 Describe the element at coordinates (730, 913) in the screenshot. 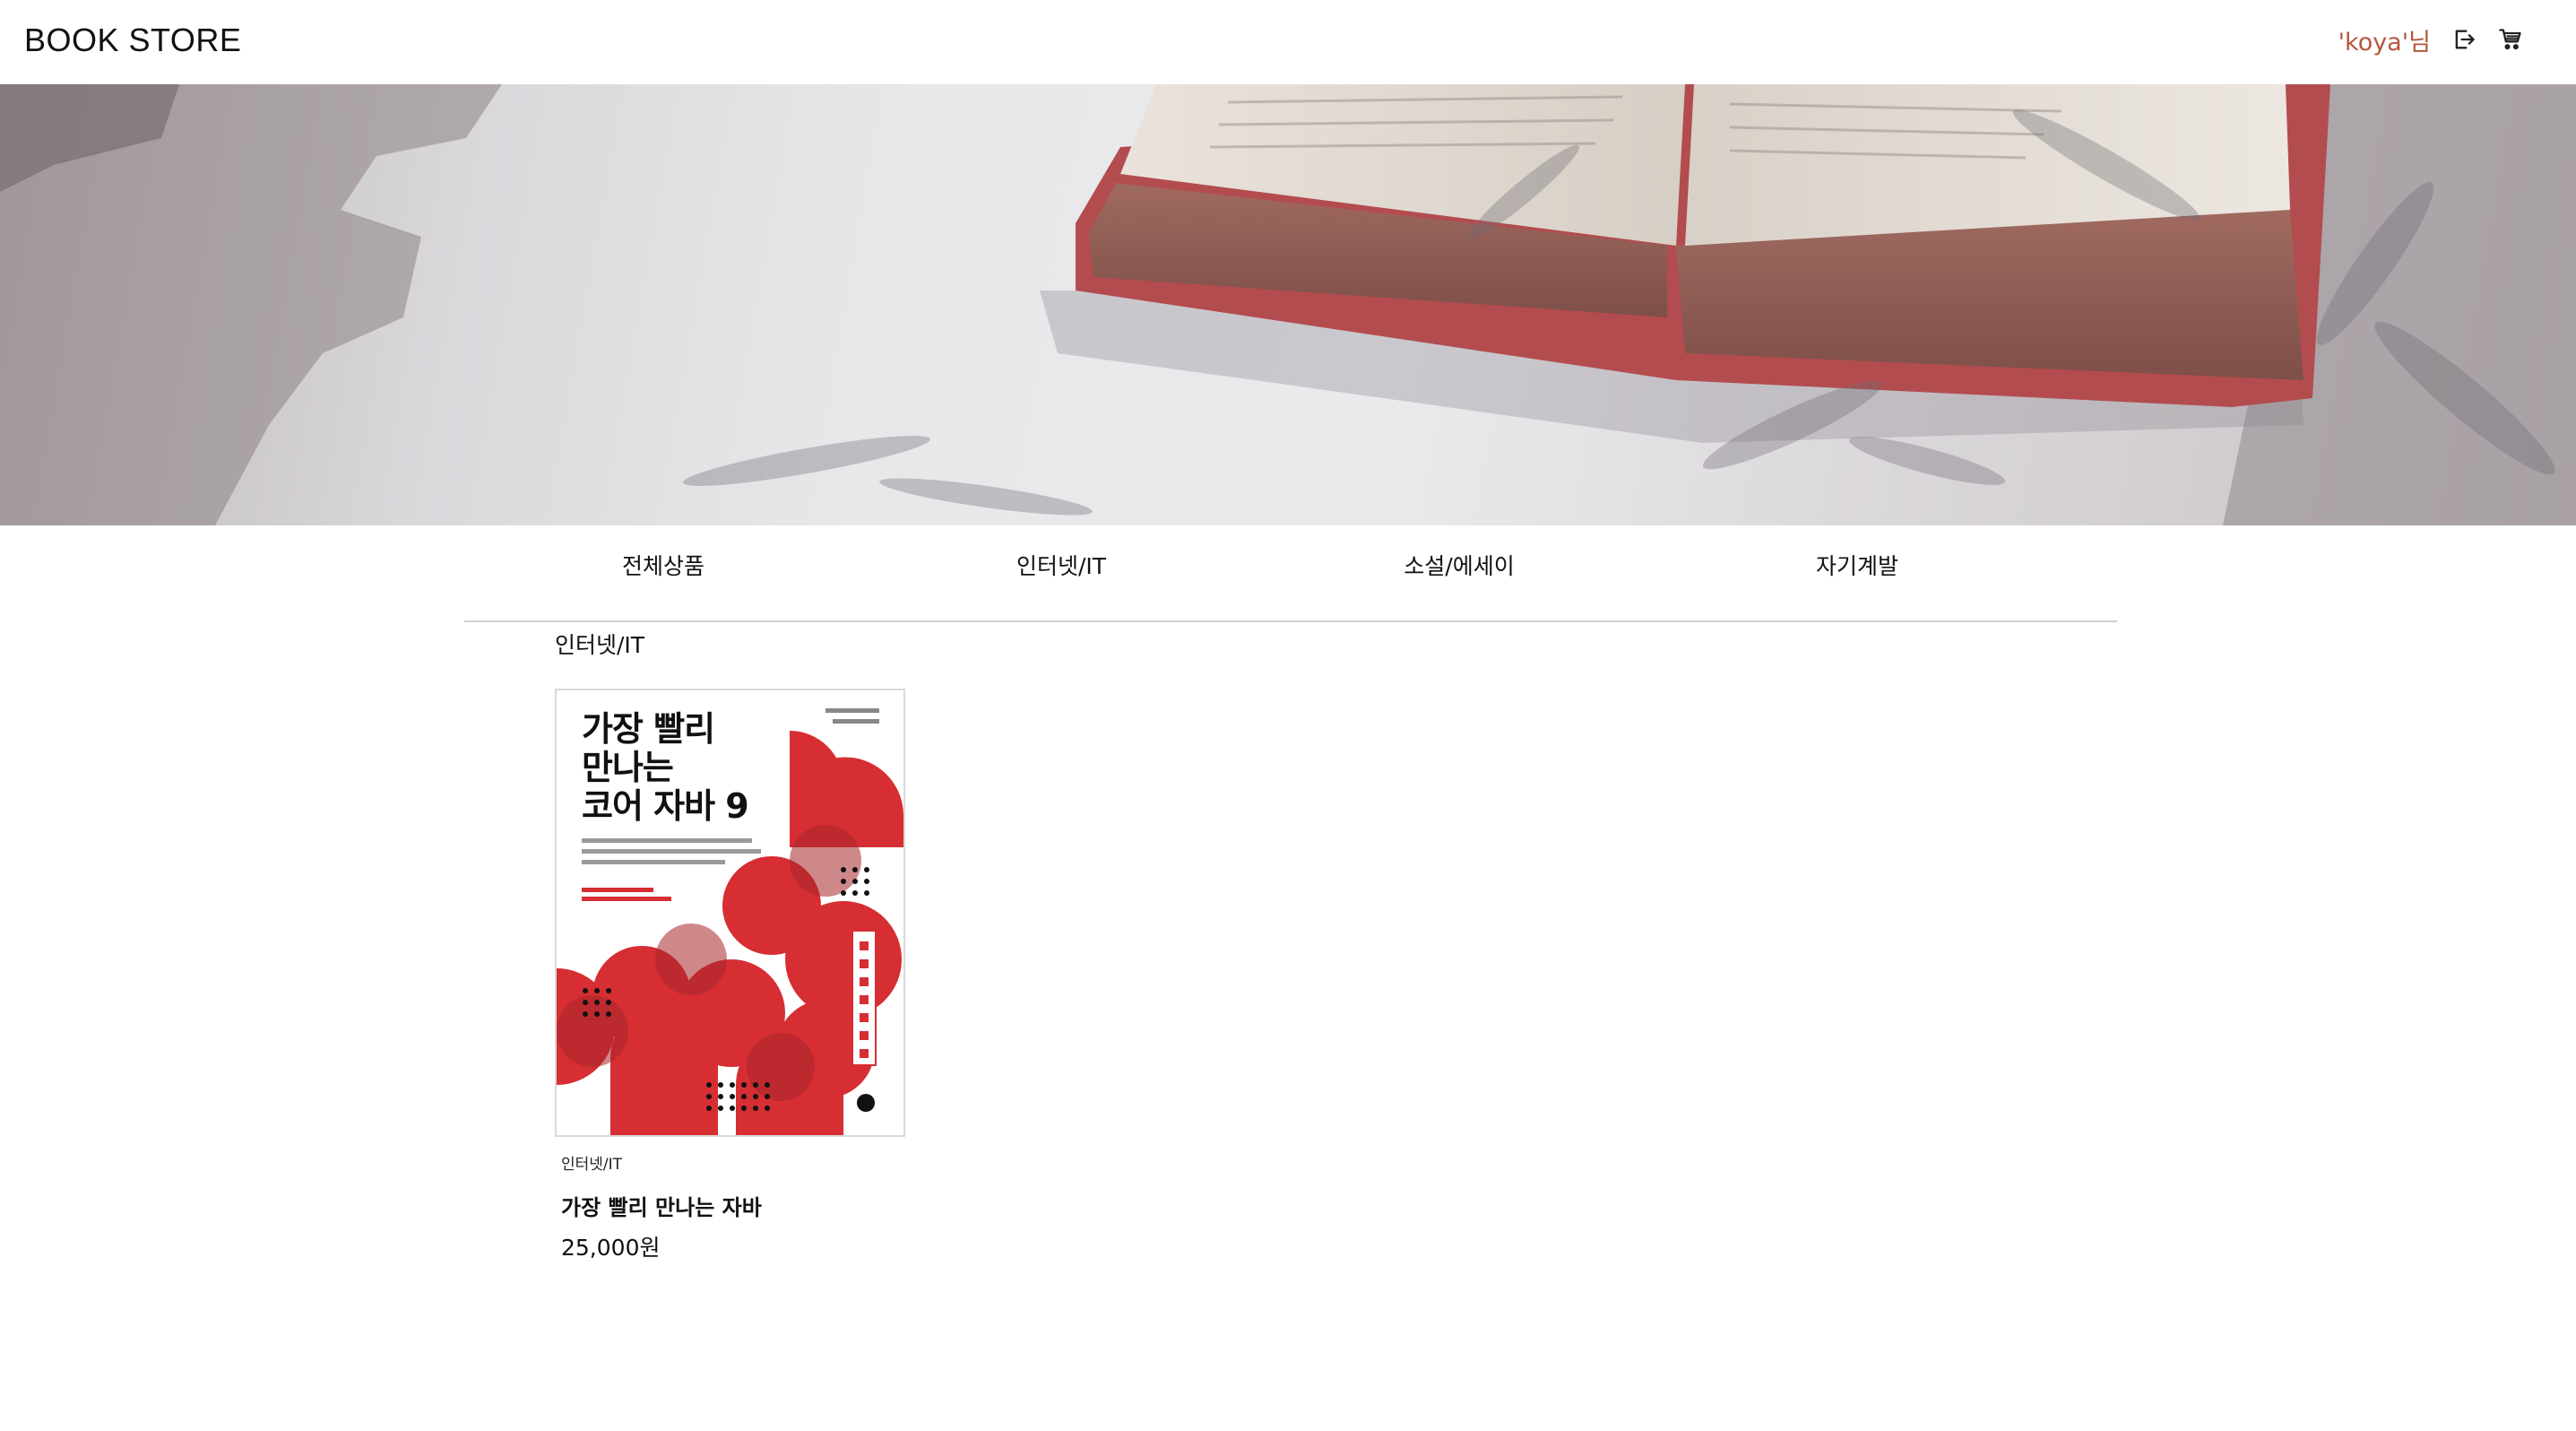

I see `book-cover-image: 가장 빨리 만나는 코어 자바 9` at that location.